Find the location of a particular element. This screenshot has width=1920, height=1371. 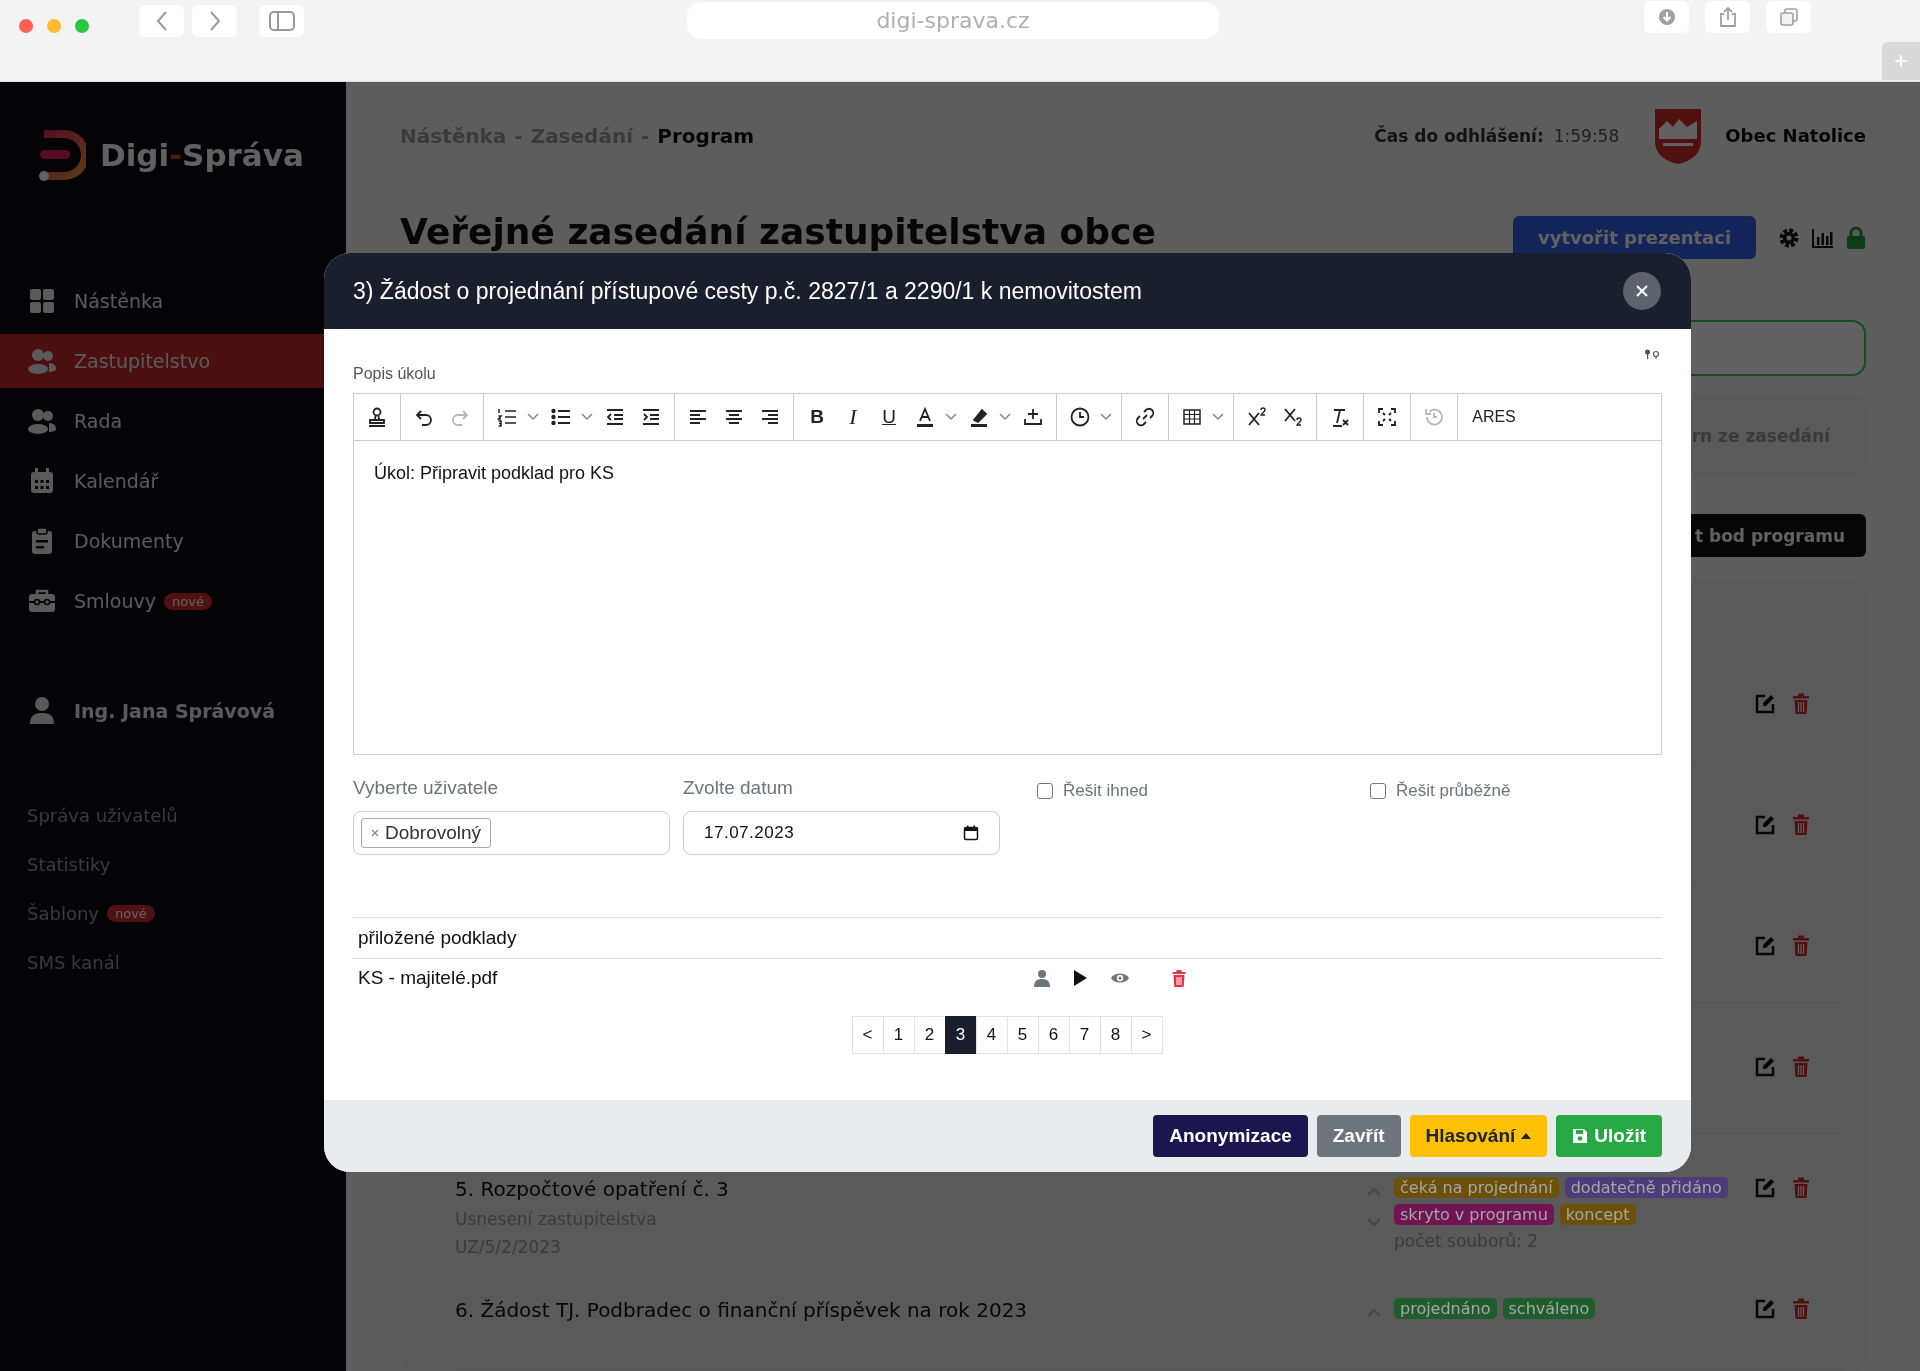

status-tag: čeká na projednání is located at coordinates (1476, 1187).